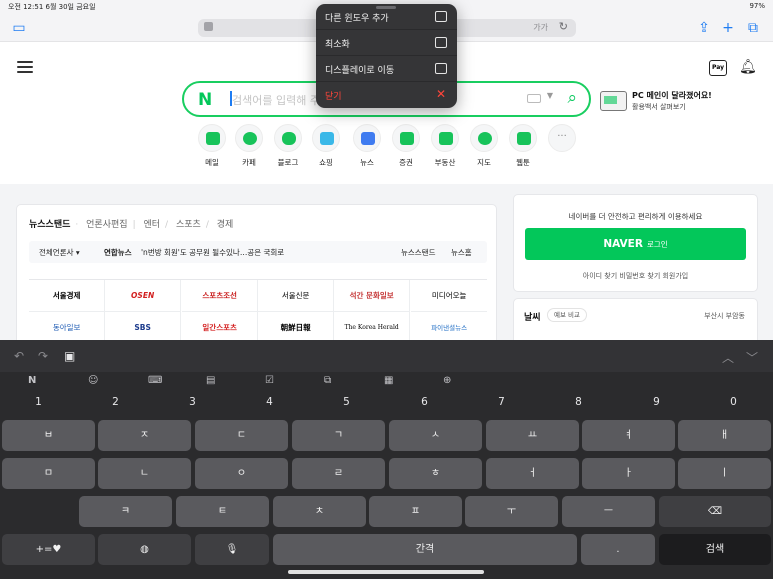 This screenshot has height=579, width=773. Describe the element at coordinates (724, 473) in the screenshot. I see `key-i: ㅣ` at that location.